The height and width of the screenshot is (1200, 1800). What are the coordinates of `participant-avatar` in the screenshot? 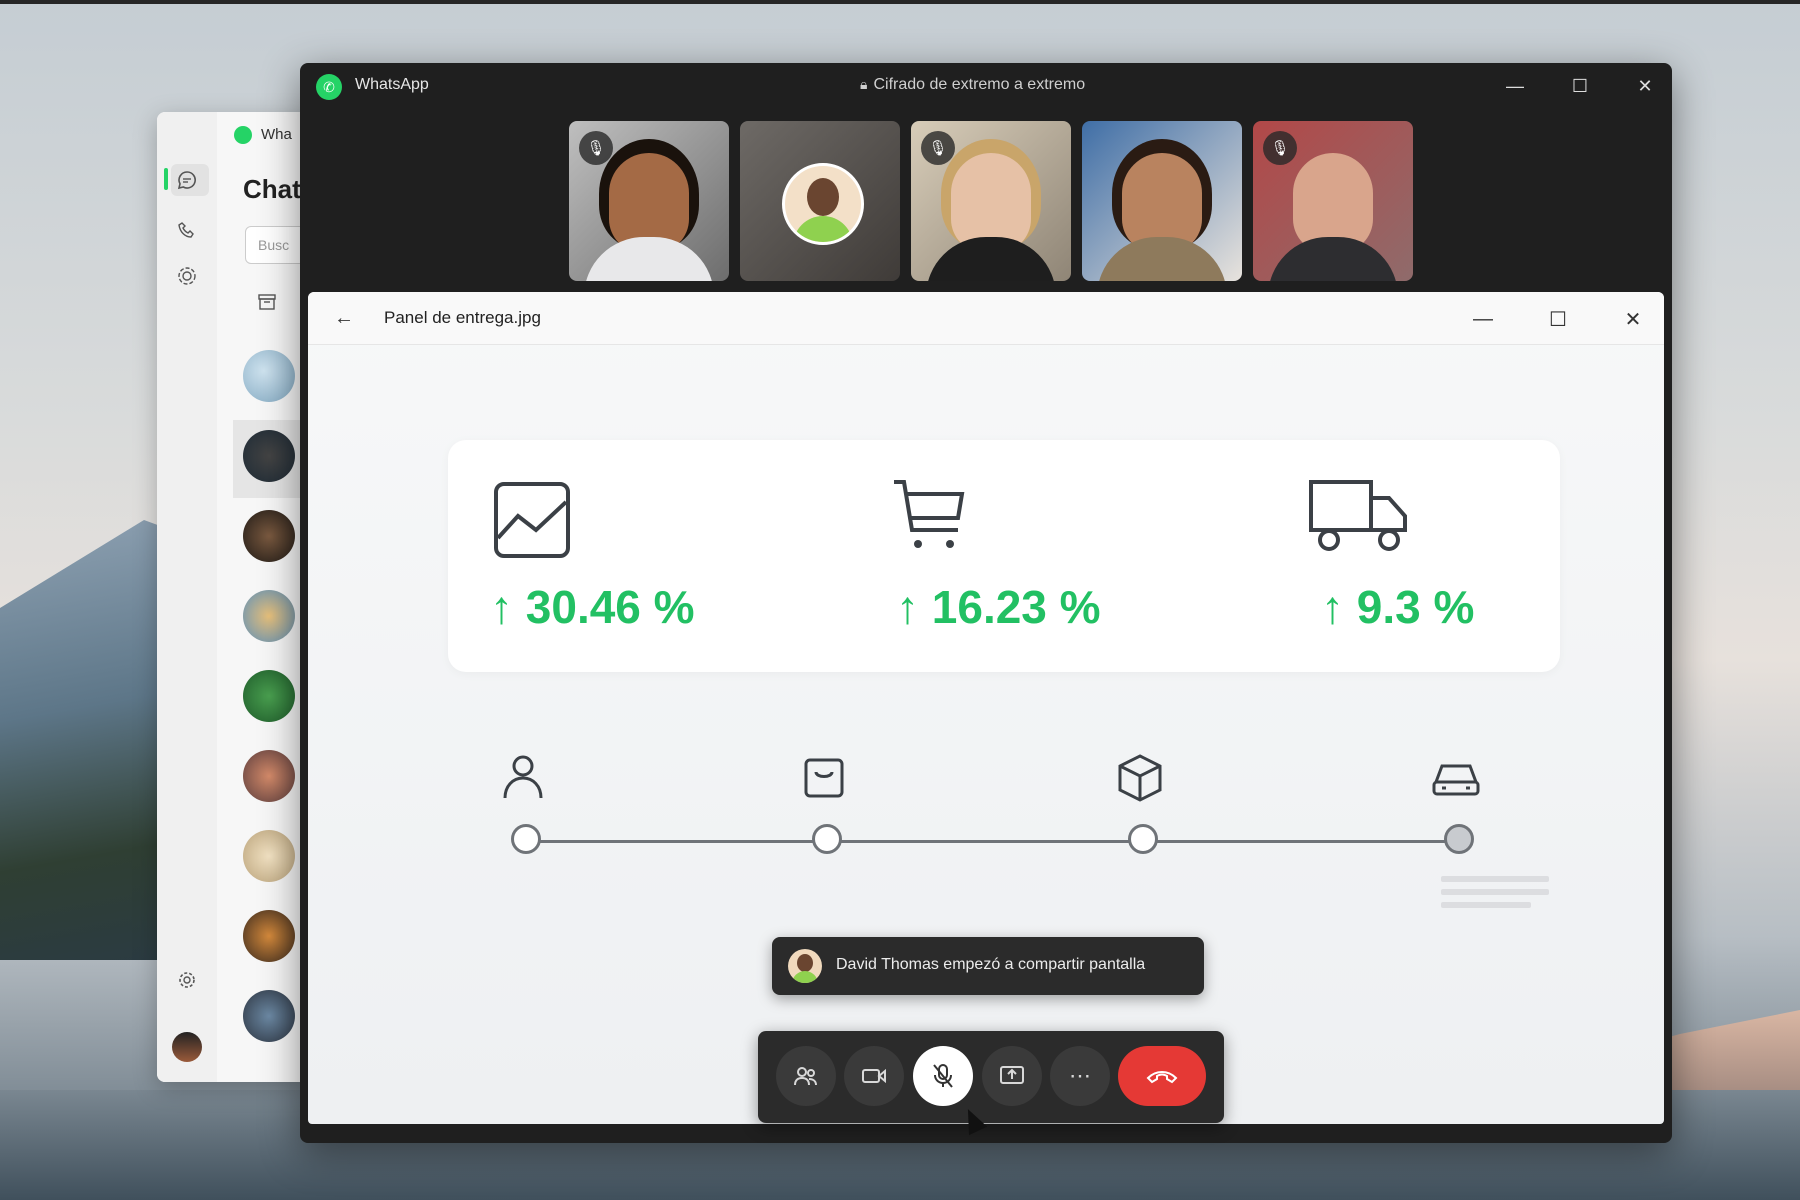 It's located at (823, 204).